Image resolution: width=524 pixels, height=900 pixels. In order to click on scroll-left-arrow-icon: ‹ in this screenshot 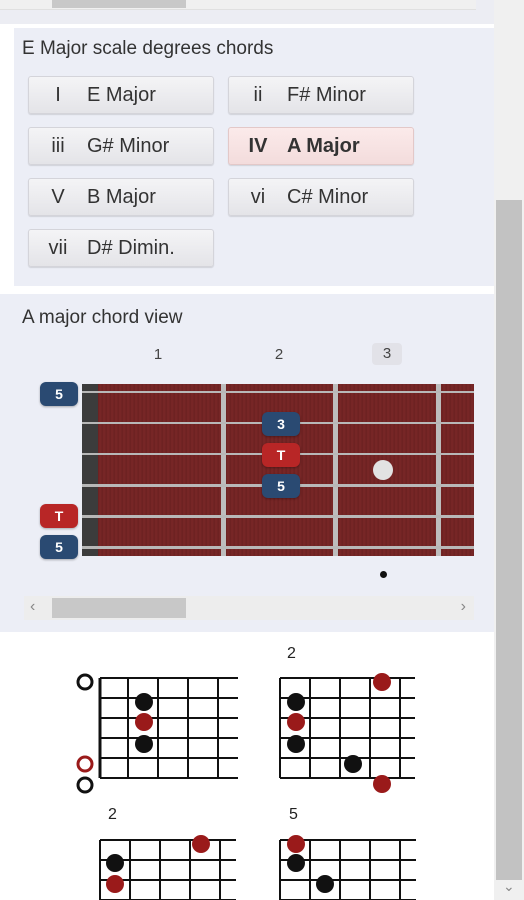, I will do `click(32, 607)`.